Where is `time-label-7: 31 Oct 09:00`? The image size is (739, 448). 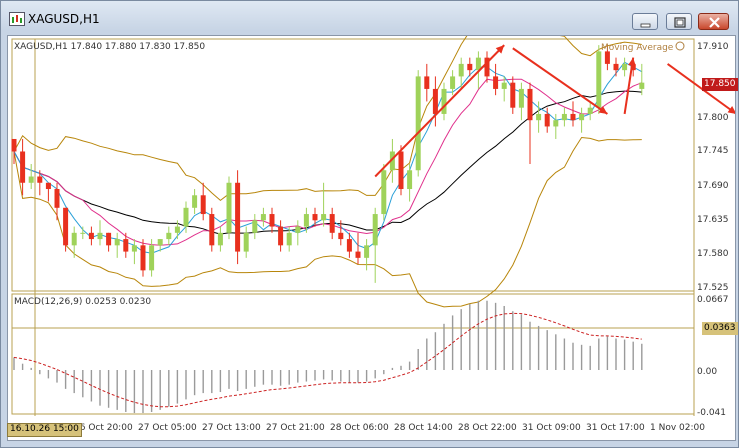 time-label-7: 31 Oct 09:00 is located at coordinates (551, 428).